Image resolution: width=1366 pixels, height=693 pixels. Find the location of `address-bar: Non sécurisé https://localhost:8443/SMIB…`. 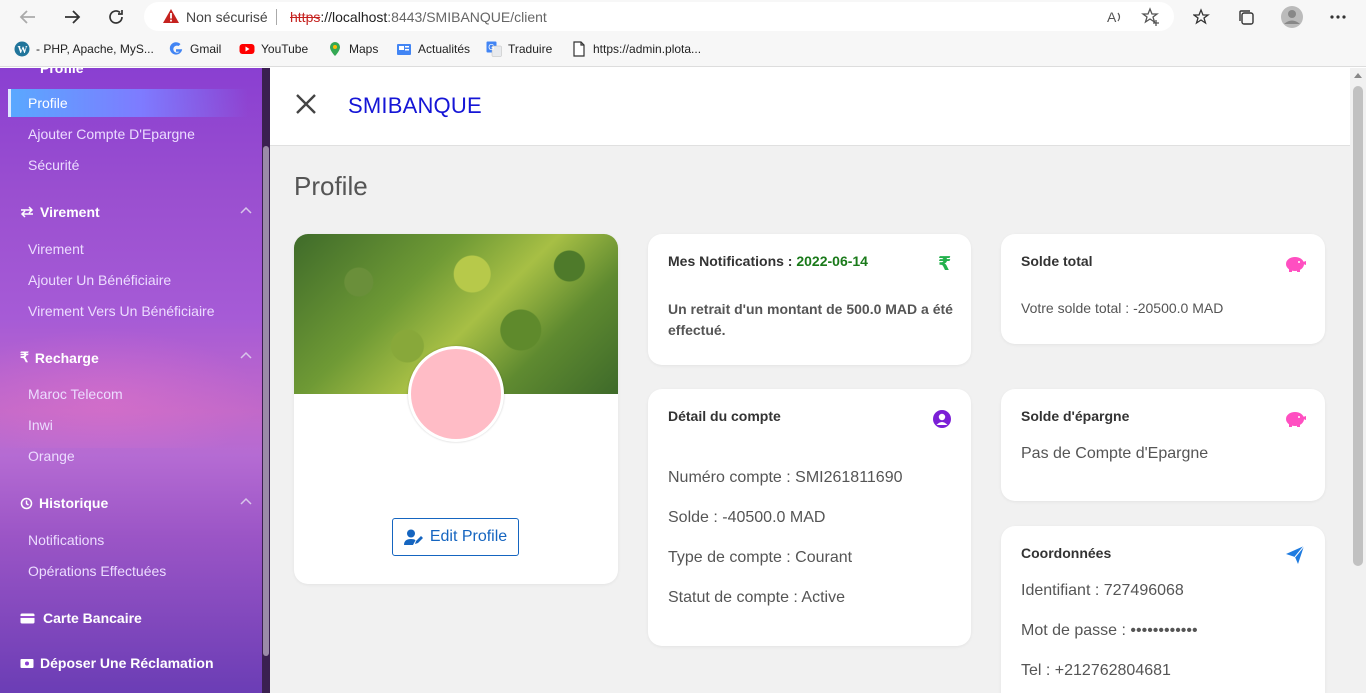

address-bar: Non sécurisé https://localhost:8443/SMIB… is located at coordinates (659, 16).